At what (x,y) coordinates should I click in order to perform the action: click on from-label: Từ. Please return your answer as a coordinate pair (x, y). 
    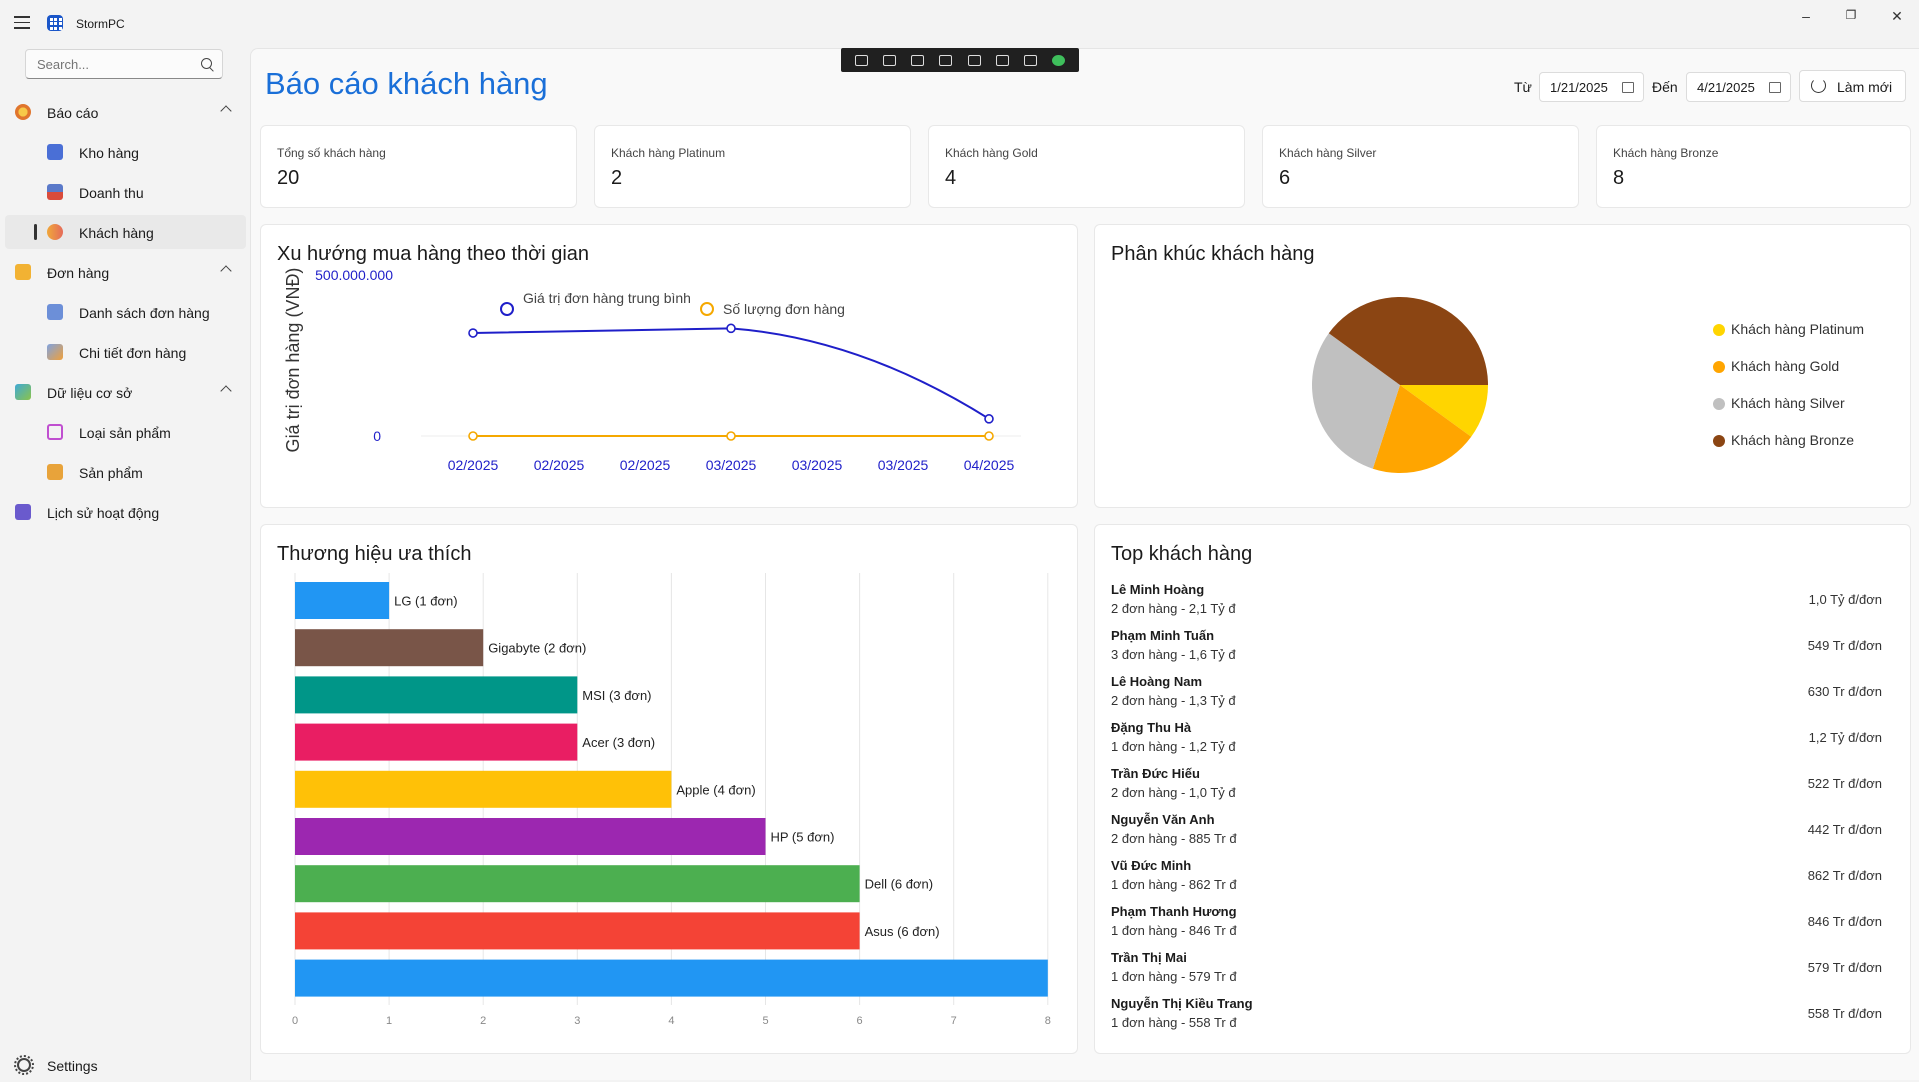
    Looking at the image, I should click on (1523, 87).